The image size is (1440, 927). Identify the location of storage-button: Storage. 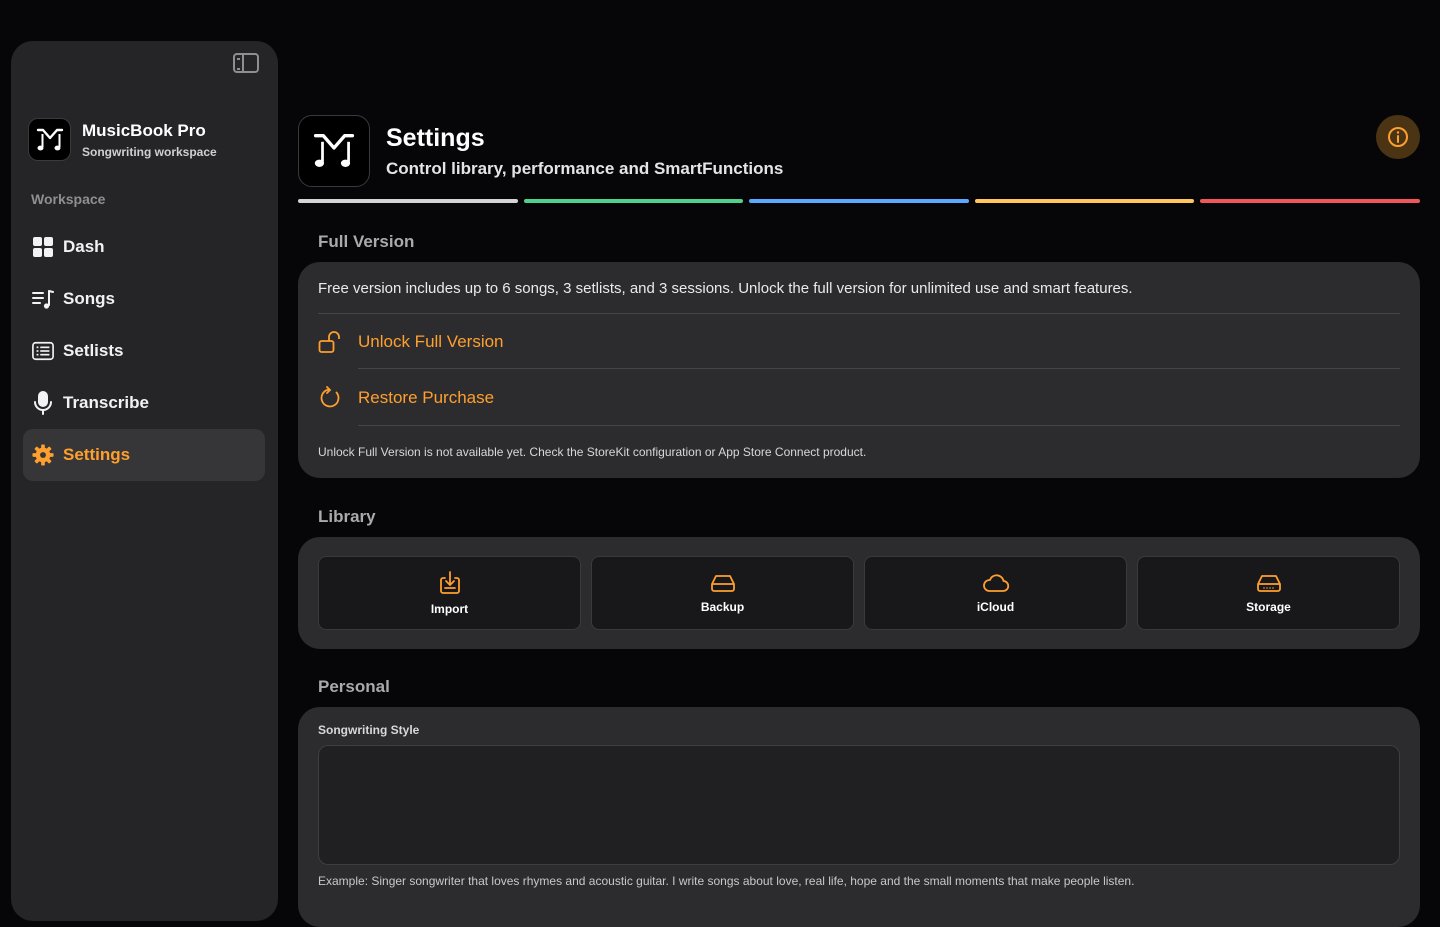
(1268, 593).